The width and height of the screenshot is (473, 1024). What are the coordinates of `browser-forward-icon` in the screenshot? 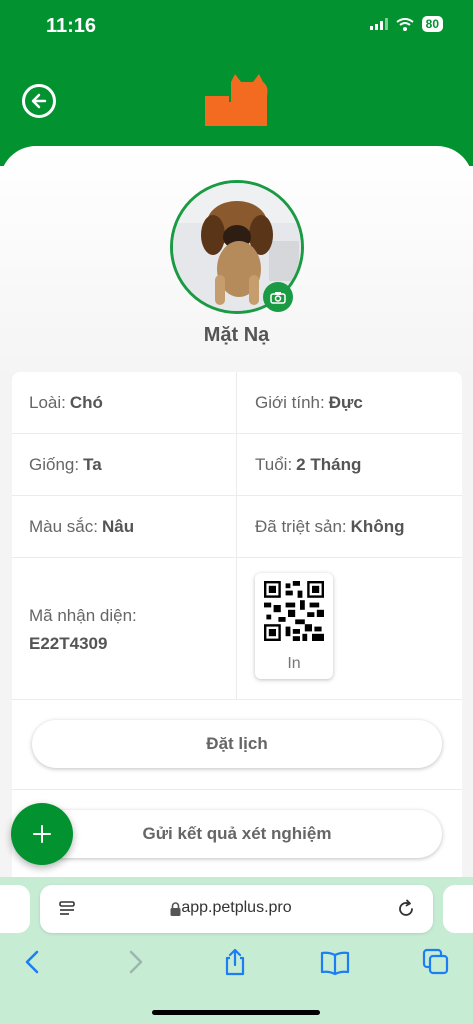 It's located at (135, 962).